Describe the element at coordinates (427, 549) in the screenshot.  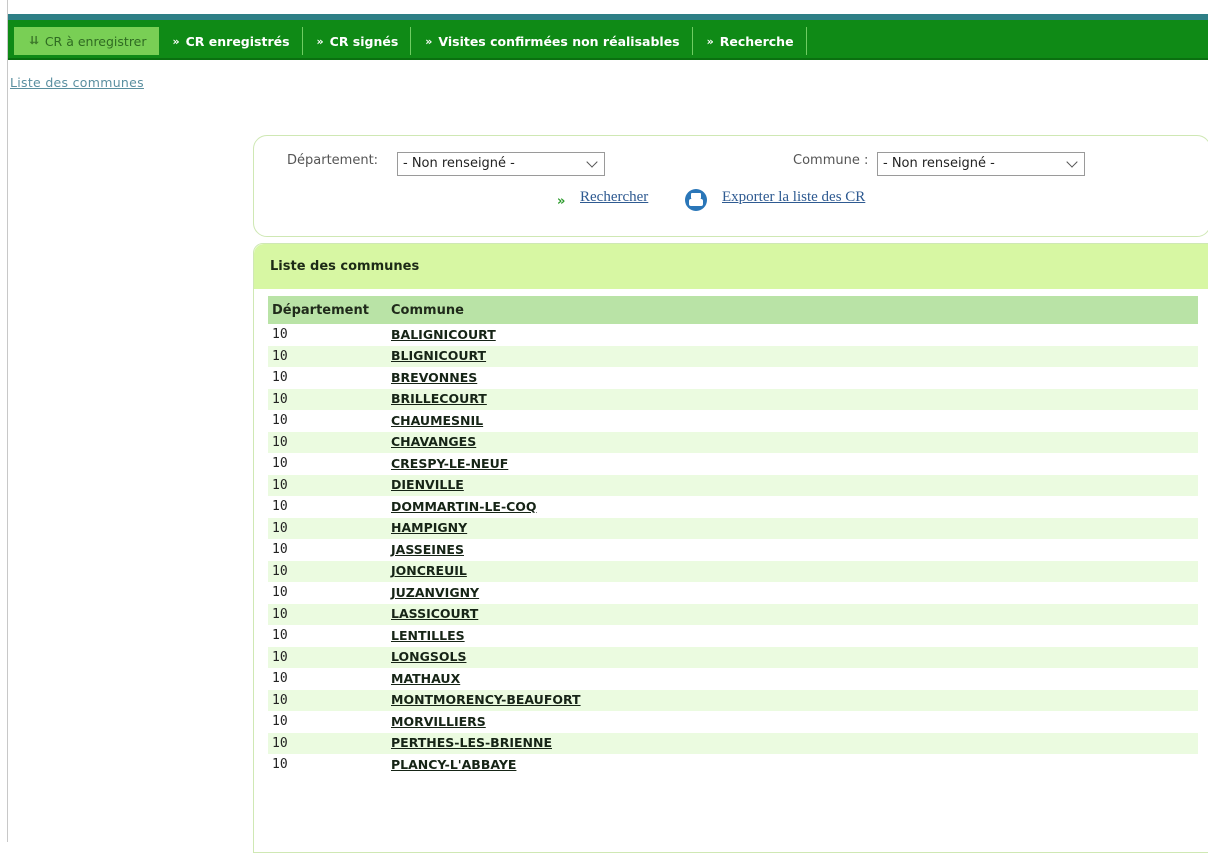
I see `commune-link: JASSEINES` at that location.